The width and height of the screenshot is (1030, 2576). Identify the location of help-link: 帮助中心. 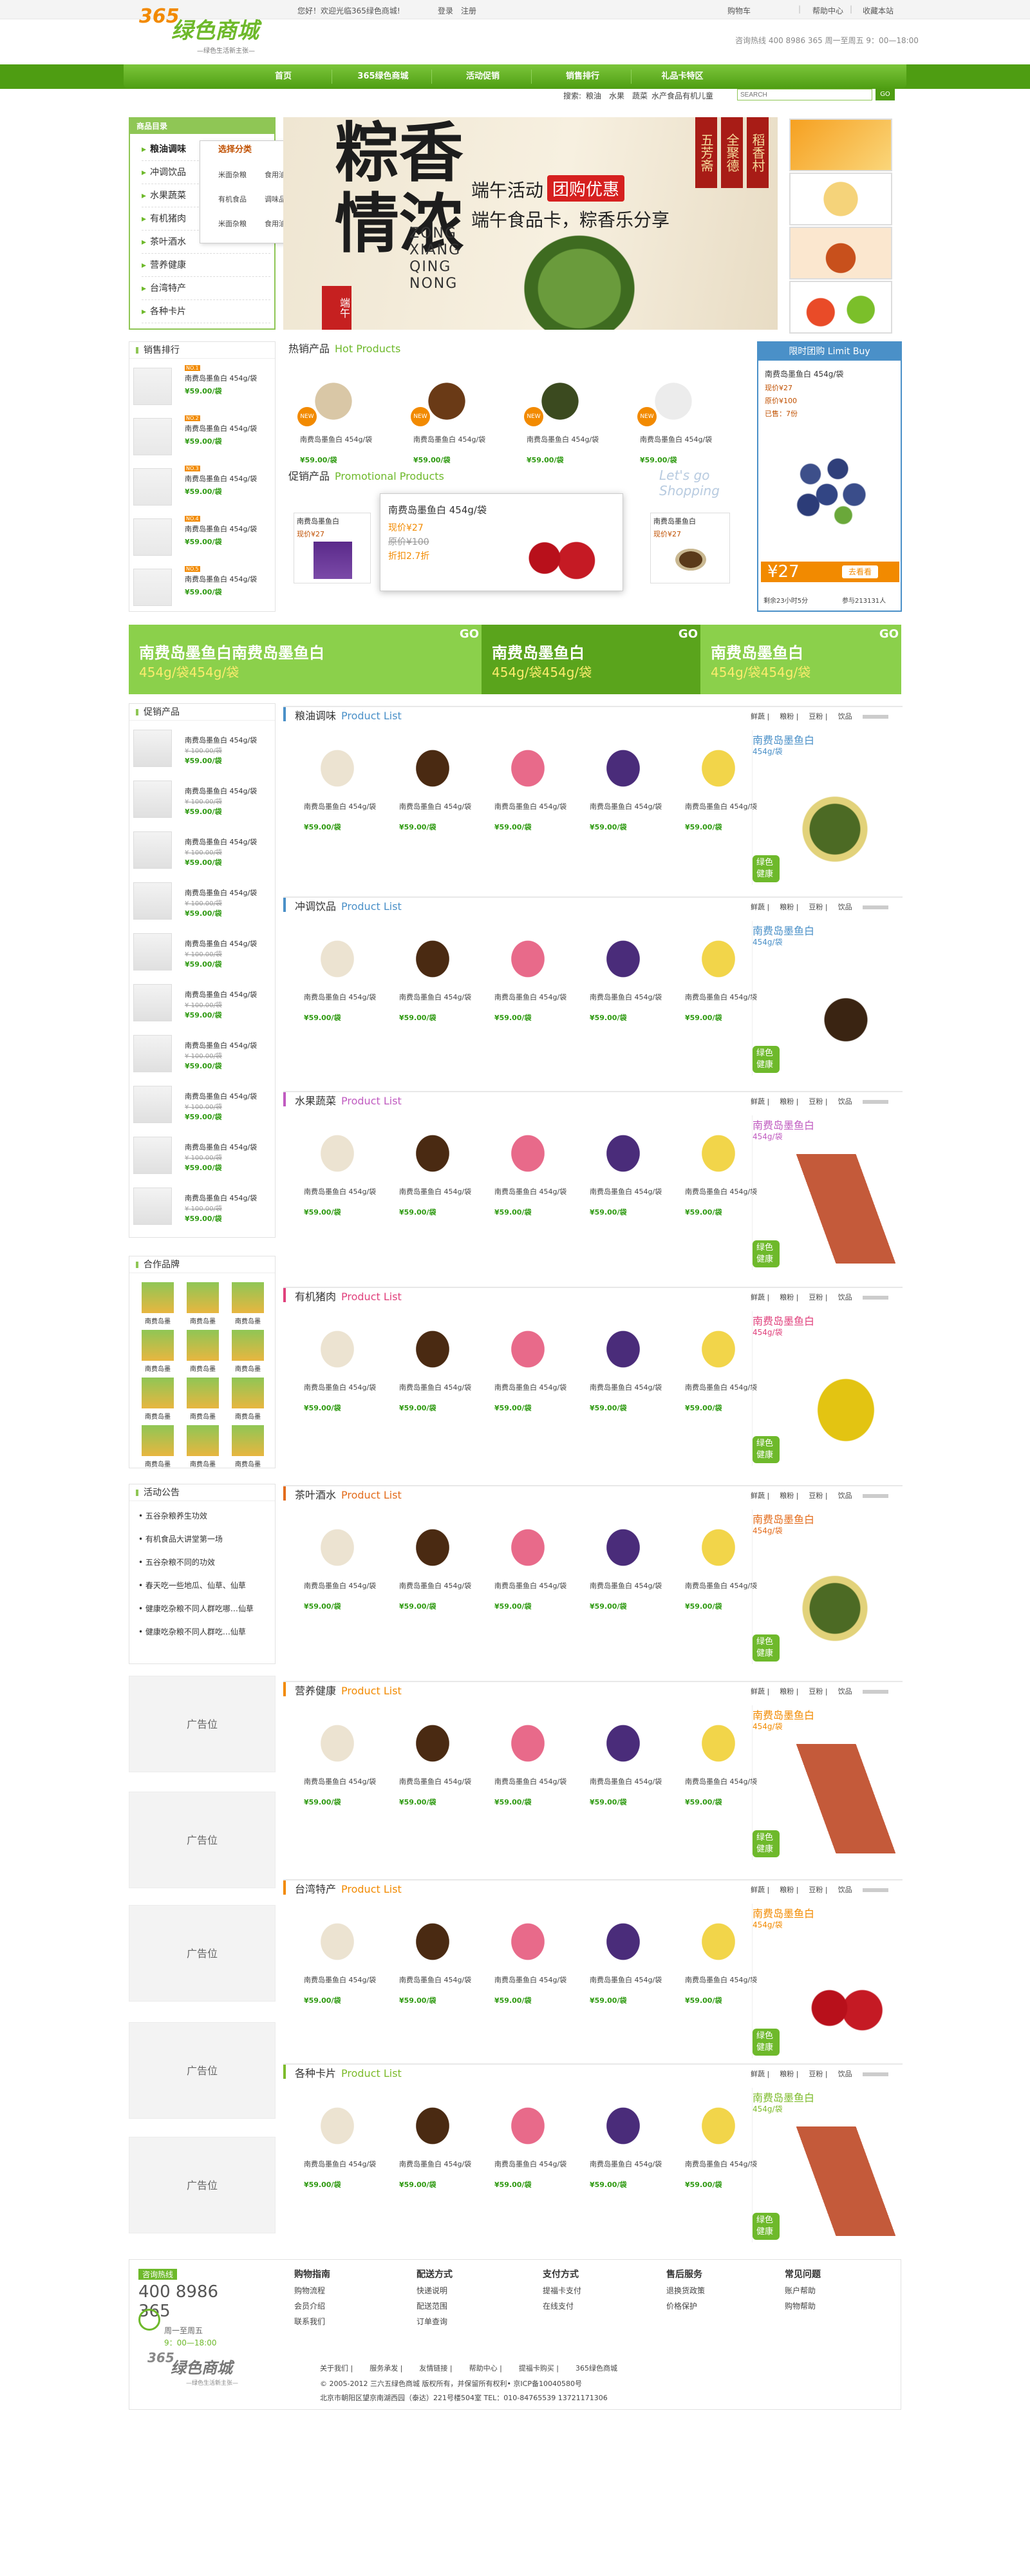
(828, 10).